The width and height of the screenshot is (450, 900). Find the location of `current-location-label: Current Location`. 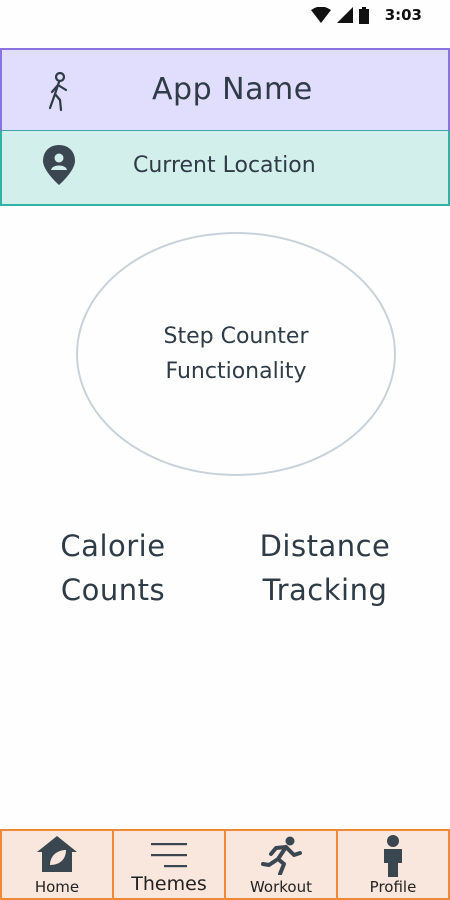

current-location-label: Current Location is located at coordinates (224, 165).